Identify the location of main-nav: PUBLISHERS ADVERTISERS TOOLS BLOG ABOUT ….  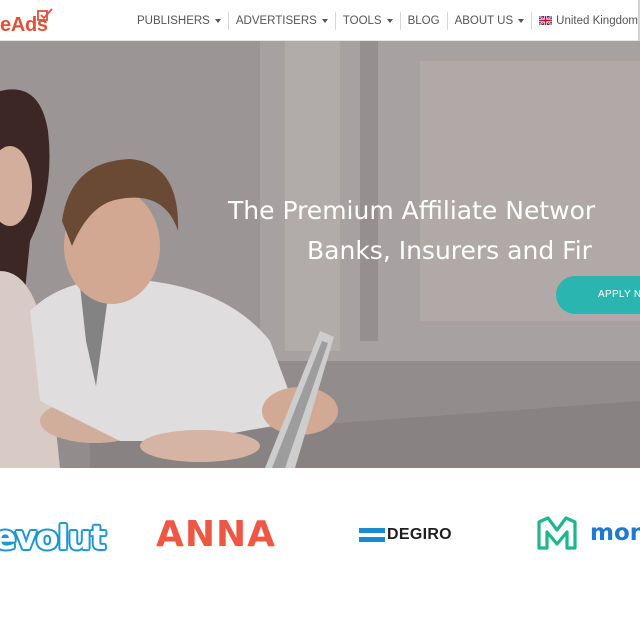
(385, 20).